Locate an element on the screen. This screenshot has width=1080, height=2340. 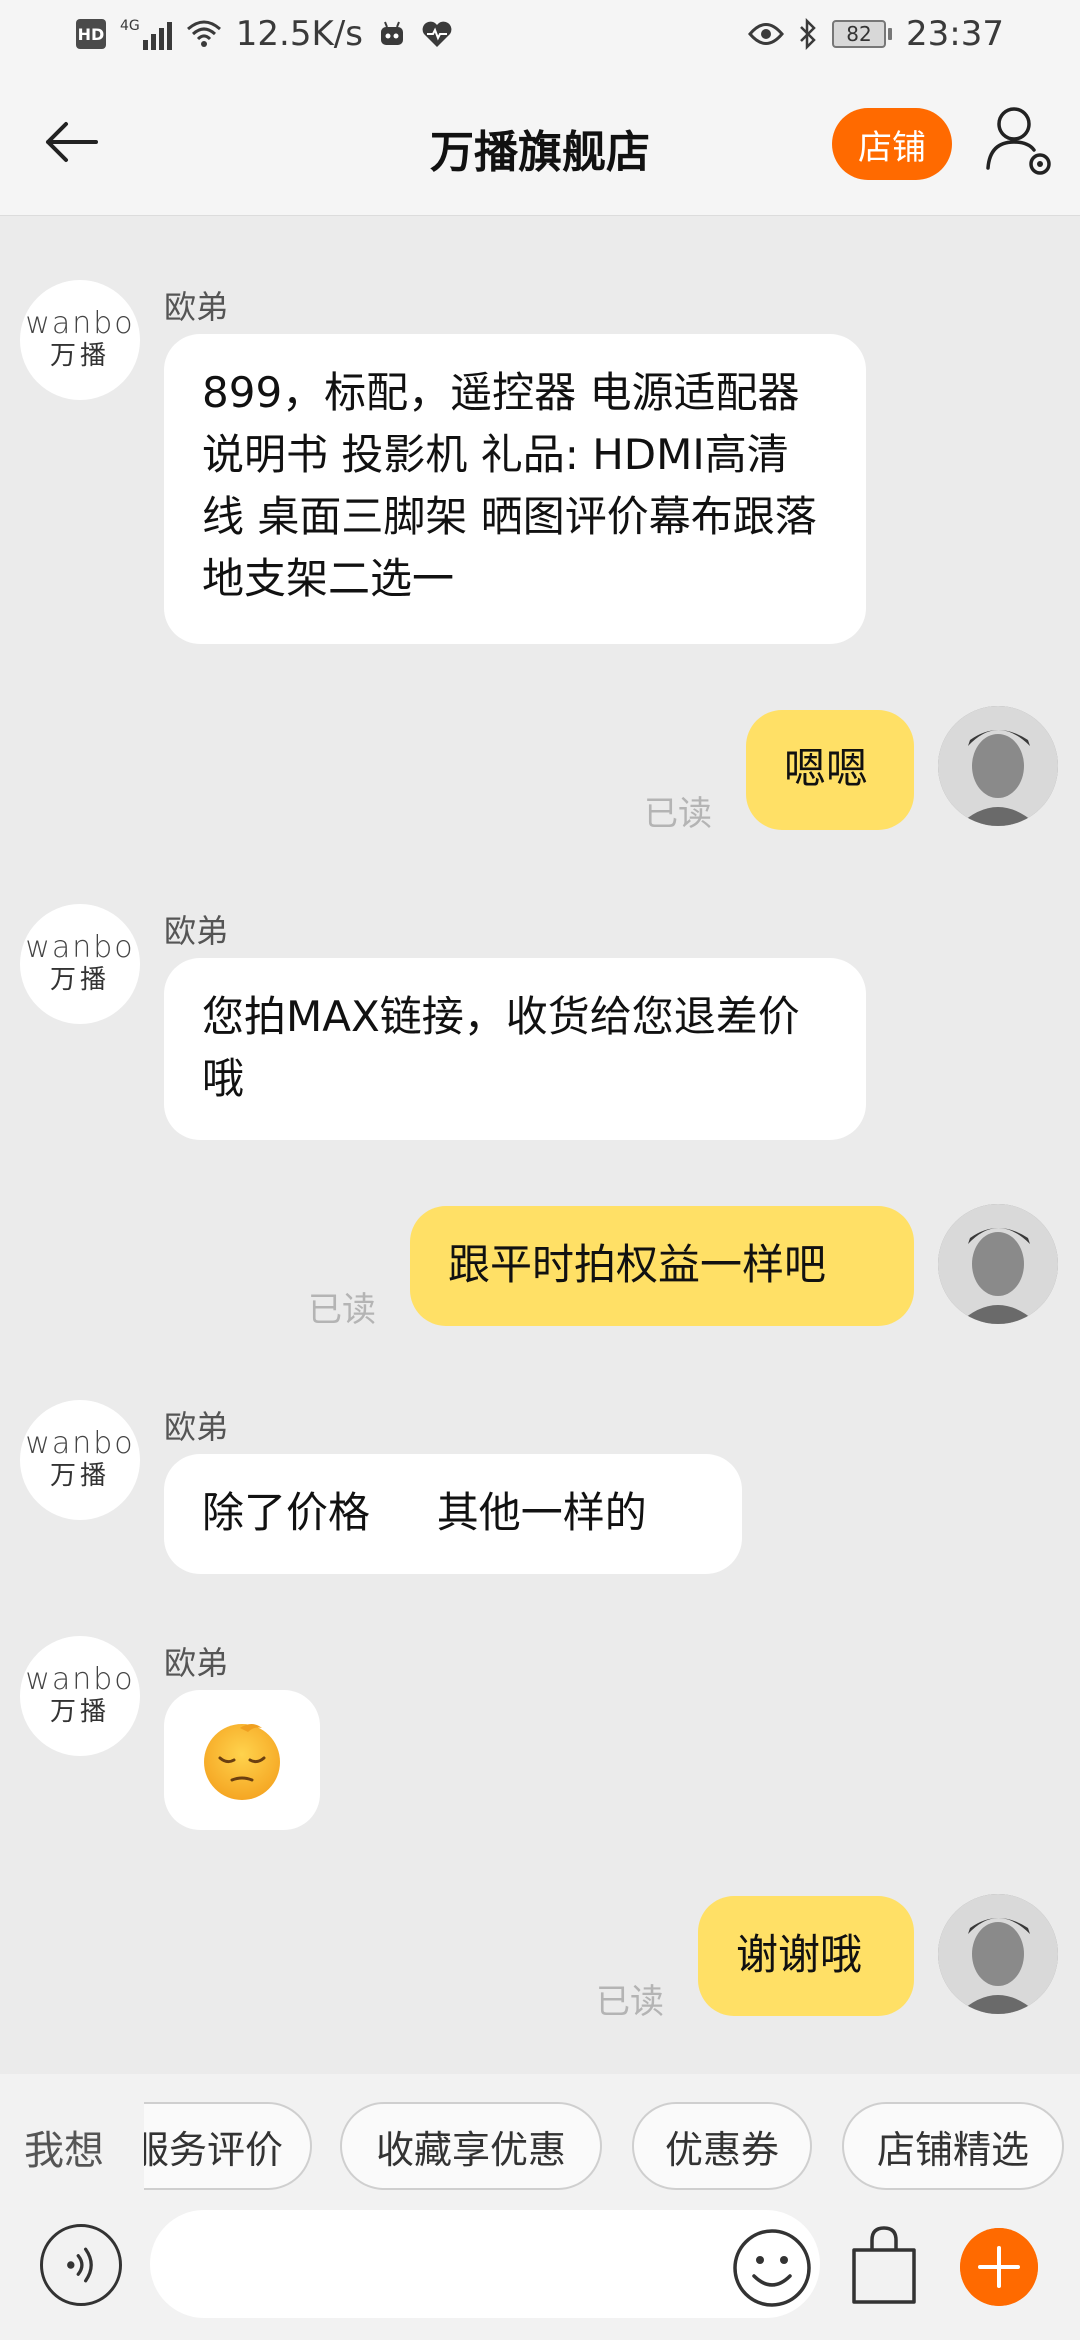
message-bubble: 您拍MAX链接，收货给您退差价哦 is located at coordinates (515, 1049).